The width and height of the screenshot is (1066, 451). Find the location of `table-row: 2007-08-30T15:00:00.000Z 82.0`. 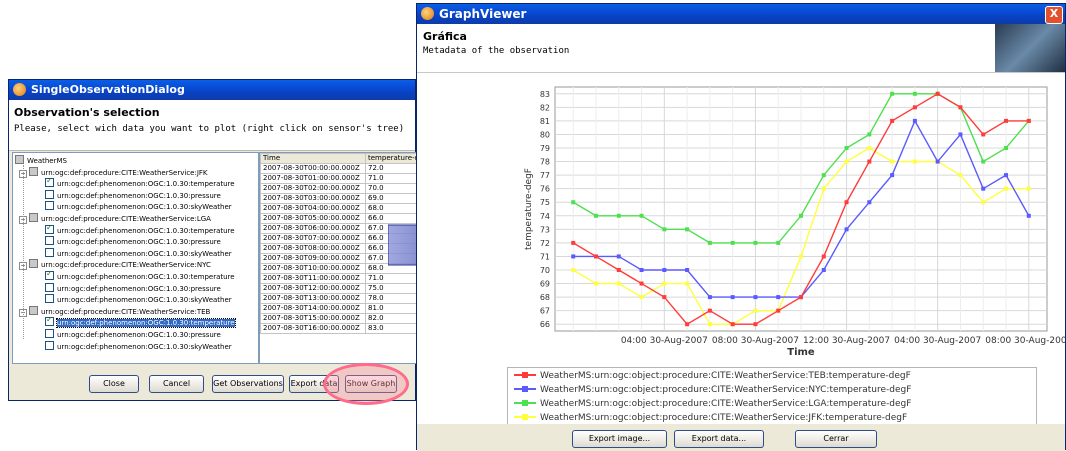

table-row: 2007-08-30T15:00:00.000Z 82.0 is located at coordinates (338, 318).